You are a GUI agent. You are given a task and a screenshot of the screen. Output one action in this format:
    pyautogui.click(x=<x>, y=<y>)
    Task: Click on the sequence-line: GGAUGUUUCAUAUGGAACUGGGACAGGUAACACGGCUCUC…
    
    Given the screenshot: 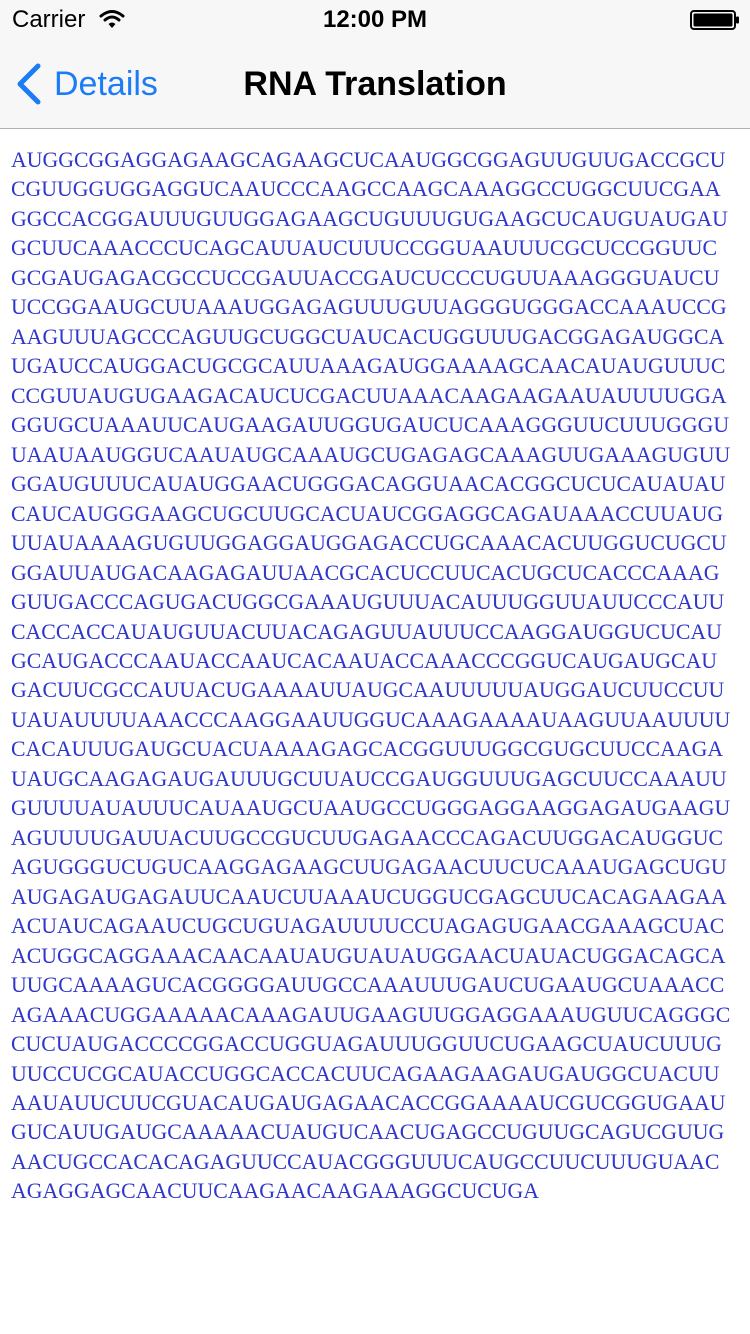 What is the action you would take?
    pyautogui.click(x=368, y=484)
    